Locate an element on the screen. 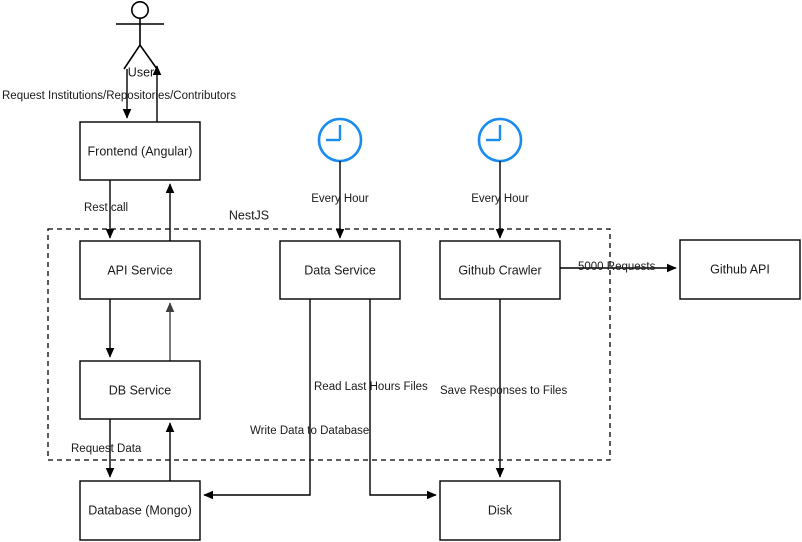  node-disk: Disk is located at coordinates (500, 510).